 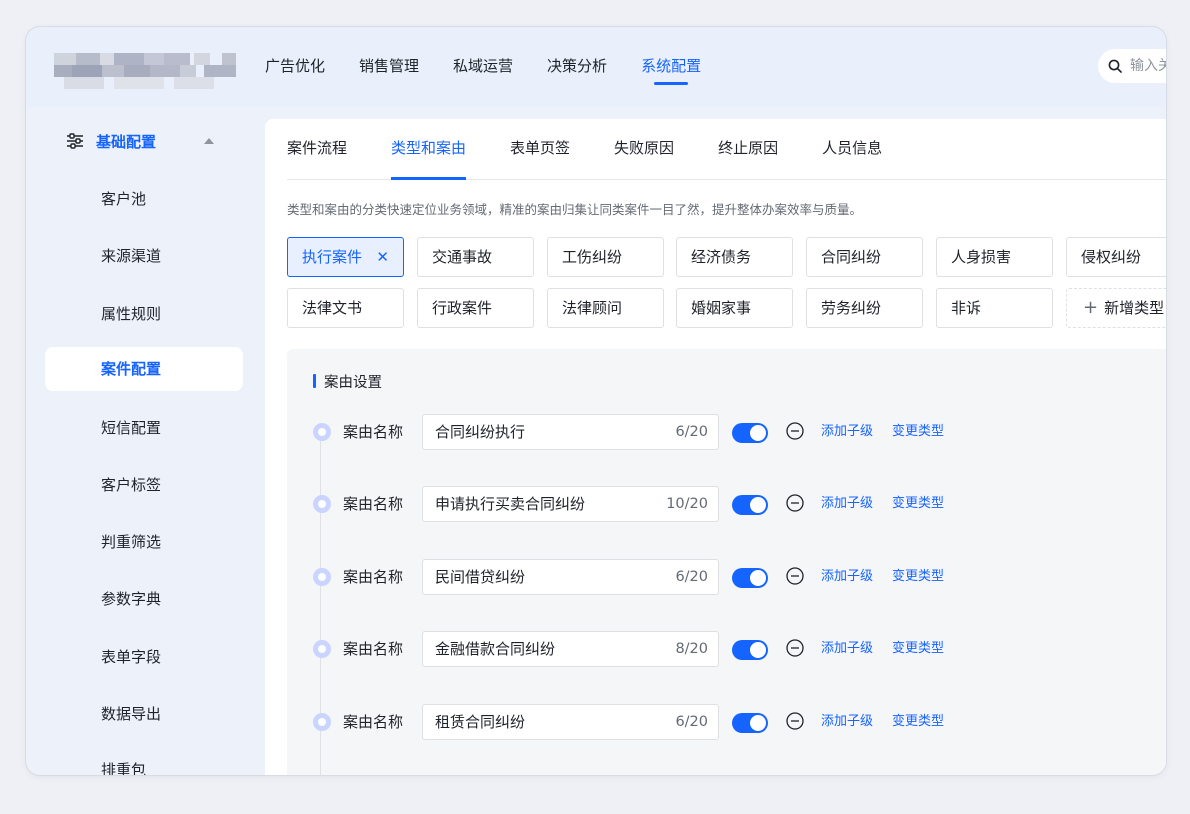 What do you see at coordinates (475, 308) in the screenshot?
I see `type-chip: 行政案件` at bounding box center [475, 308].